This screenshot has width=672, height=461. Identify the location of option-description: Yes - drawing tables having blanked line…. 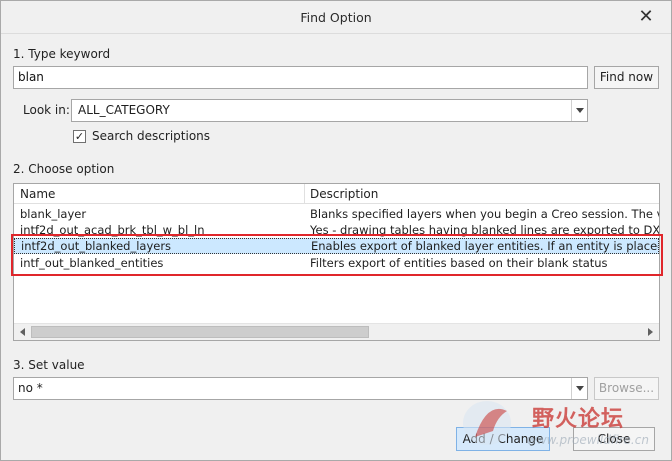
(484, 230).